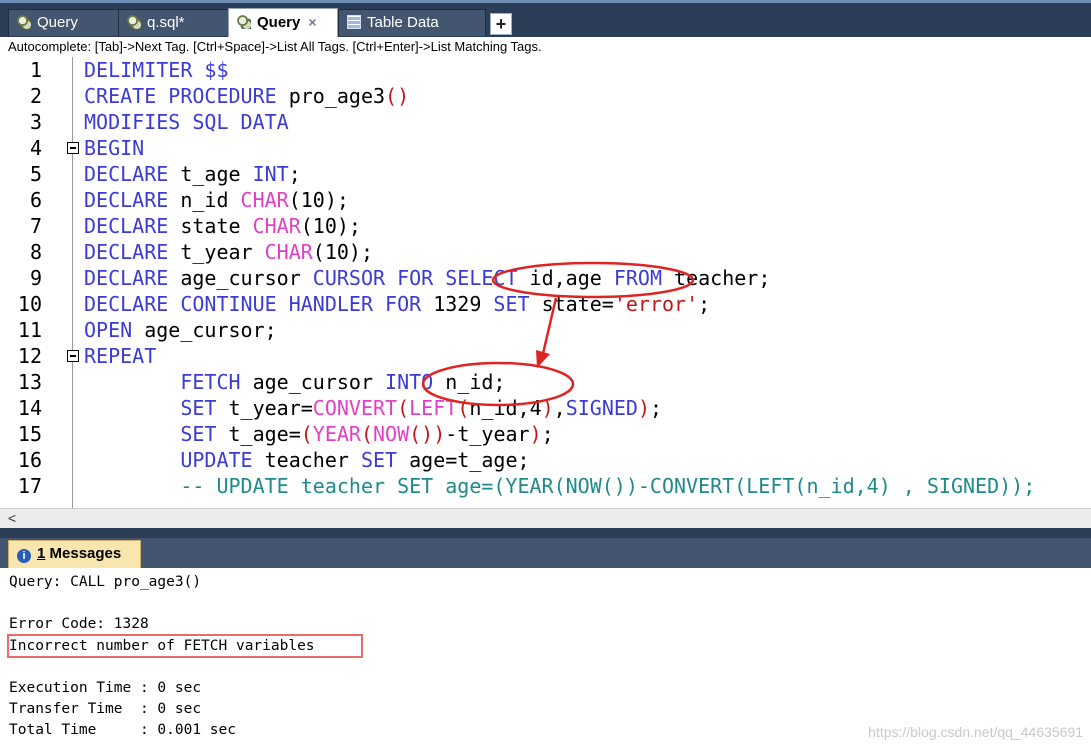  I want to click on message-query: Query: CALL pro_age3(), so click(105, 582).